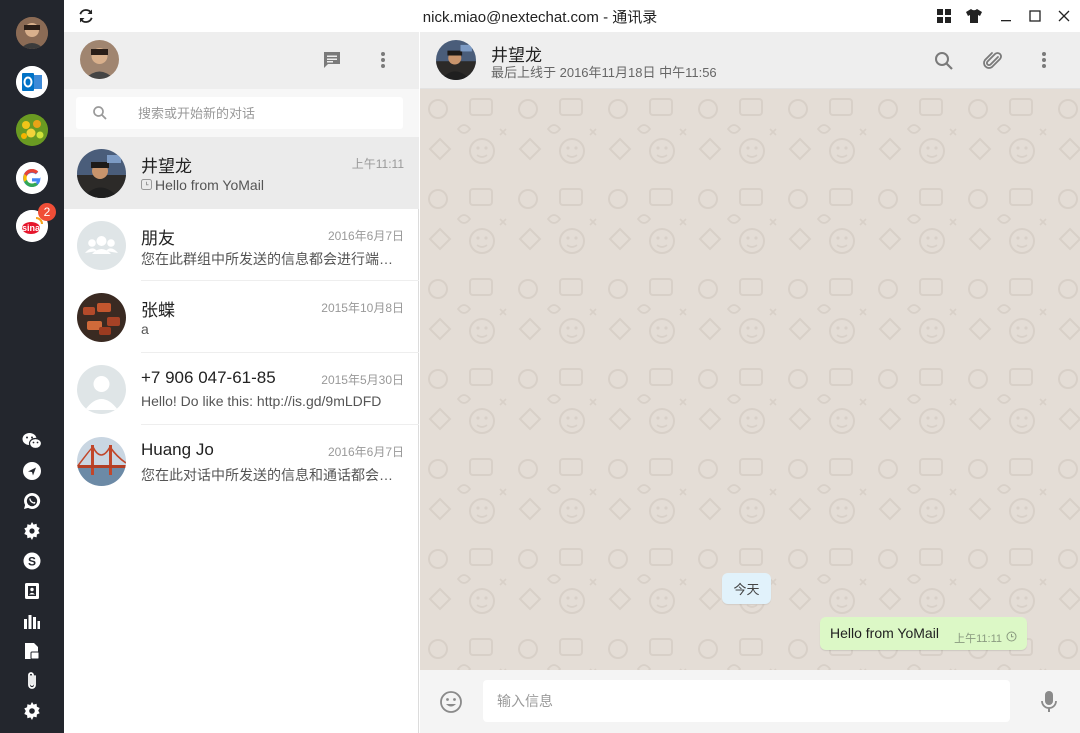 This screenshot has height=733, width=1080. Describe the element at coordinates (32, 82) in the screenshot. I see `outlook-account` at that location.